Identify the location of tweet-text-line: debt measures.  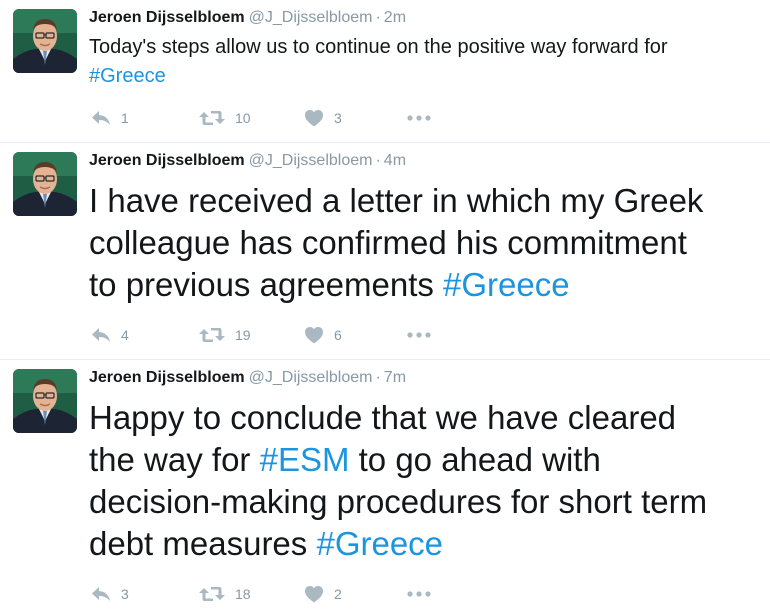
(198, 543).